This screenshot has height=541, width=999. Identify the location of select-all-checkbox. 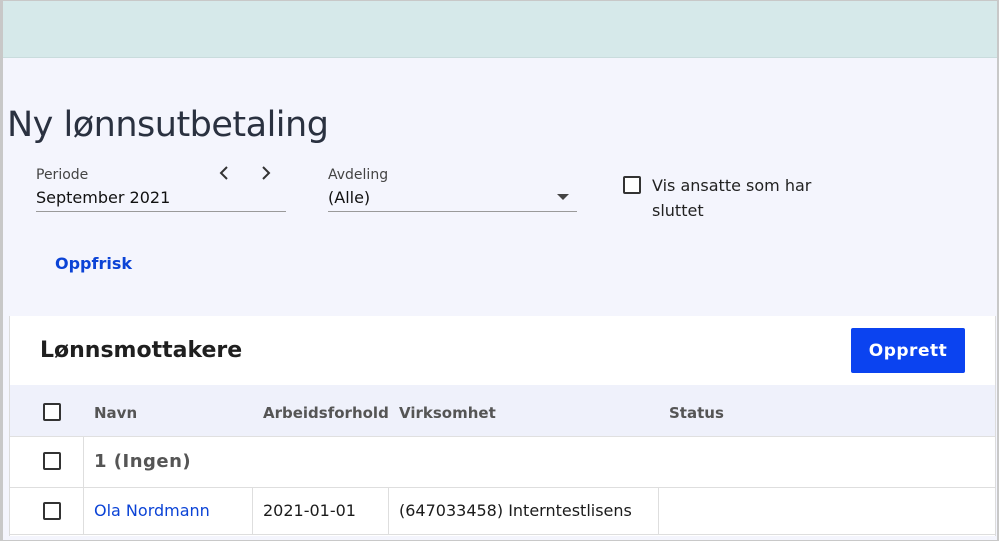
(52, 412).